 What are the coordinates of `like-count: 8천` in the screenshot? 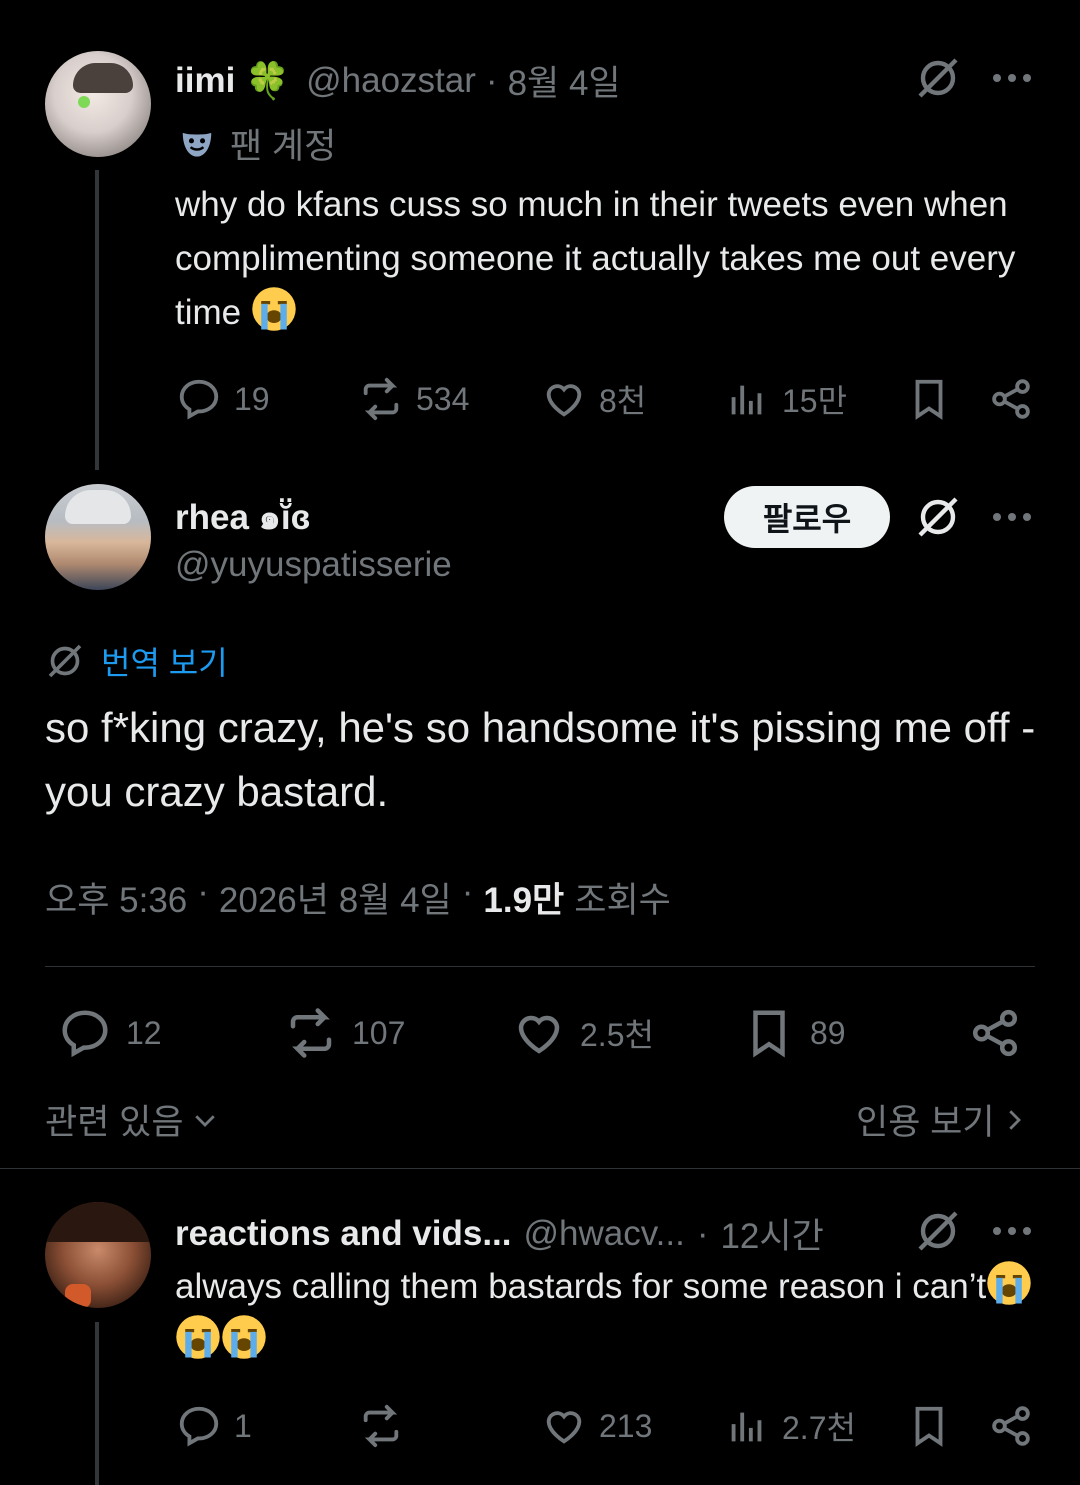 It's located at (623, 401).